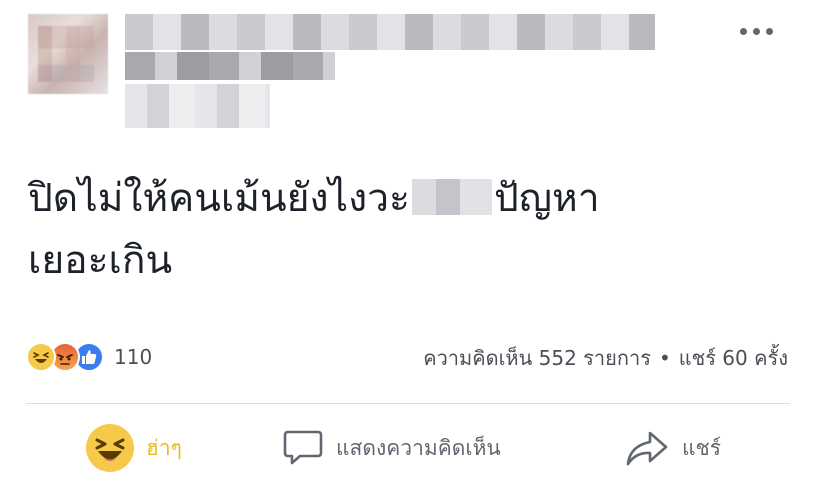  Describe the element at coordinates (733, 358) in the screenshot. I see `shares-count-link: แชร์ 60 ครั้ง` at that location.